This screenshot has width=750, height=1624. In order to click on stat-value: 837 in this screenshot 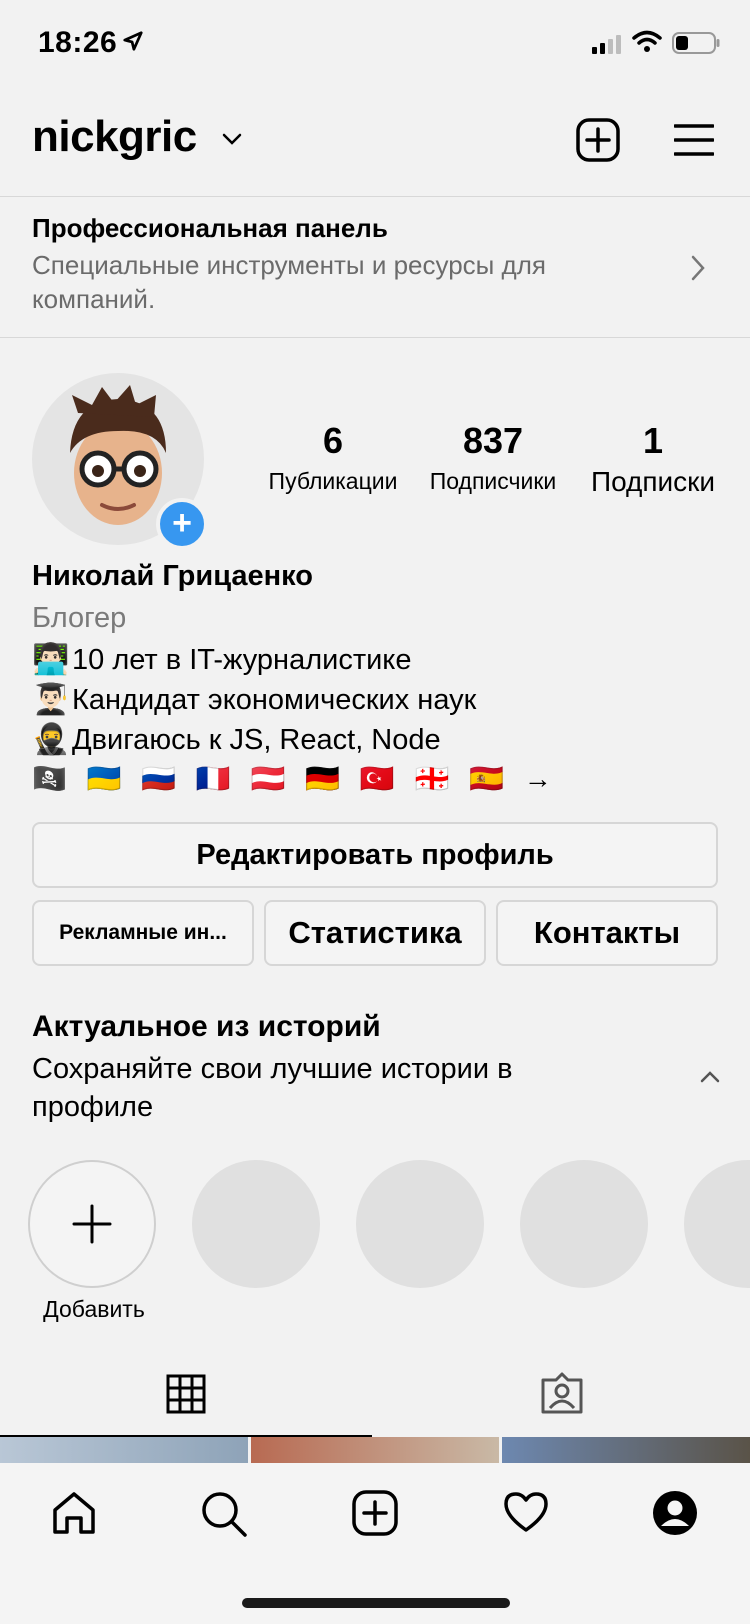, I will do `click(493, 440)`.